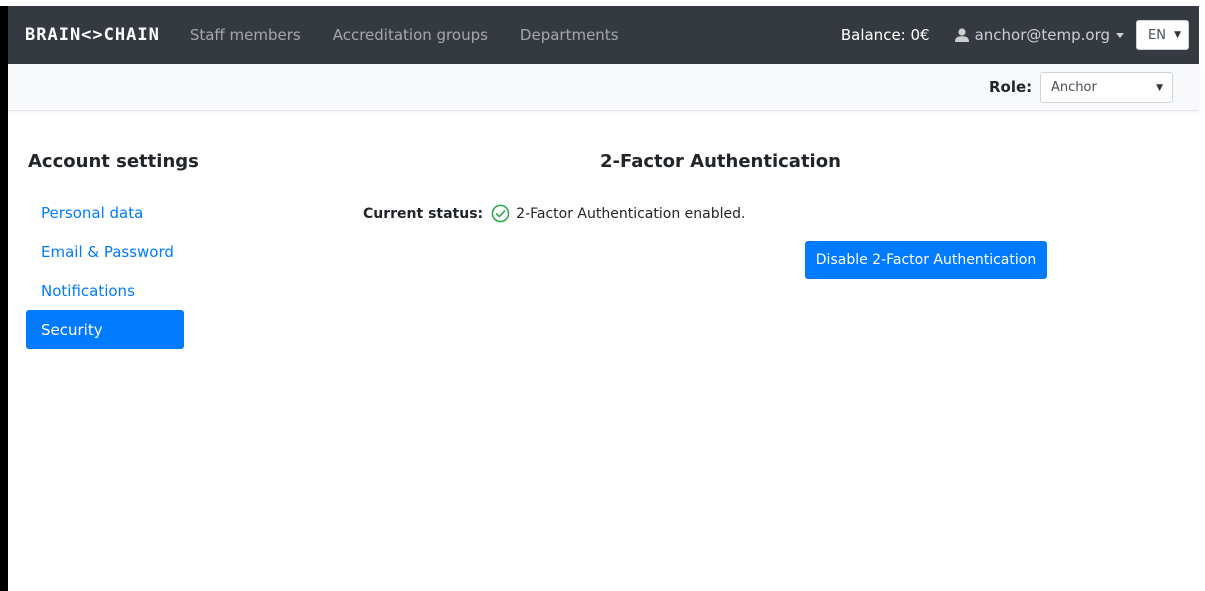 This screenshot has height=591, width=1205. What do you see at coordinates (1011, 87) in the screenshot?
I see `role-label: Role:` at bounding box center [1011, 87].